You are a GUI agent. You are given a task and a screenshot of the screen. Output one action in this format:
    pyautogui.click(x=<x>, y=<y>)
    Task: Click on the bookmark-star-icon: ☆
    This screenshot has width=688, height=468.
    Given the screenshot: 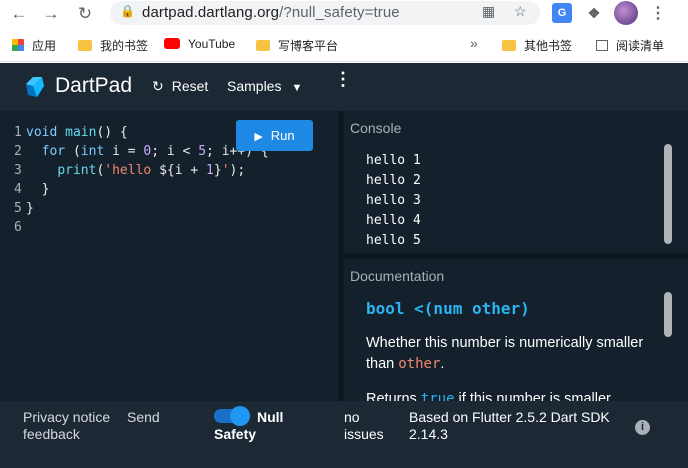 What is the action you would take?
    pyautogui.click(x=520, y=11)
    